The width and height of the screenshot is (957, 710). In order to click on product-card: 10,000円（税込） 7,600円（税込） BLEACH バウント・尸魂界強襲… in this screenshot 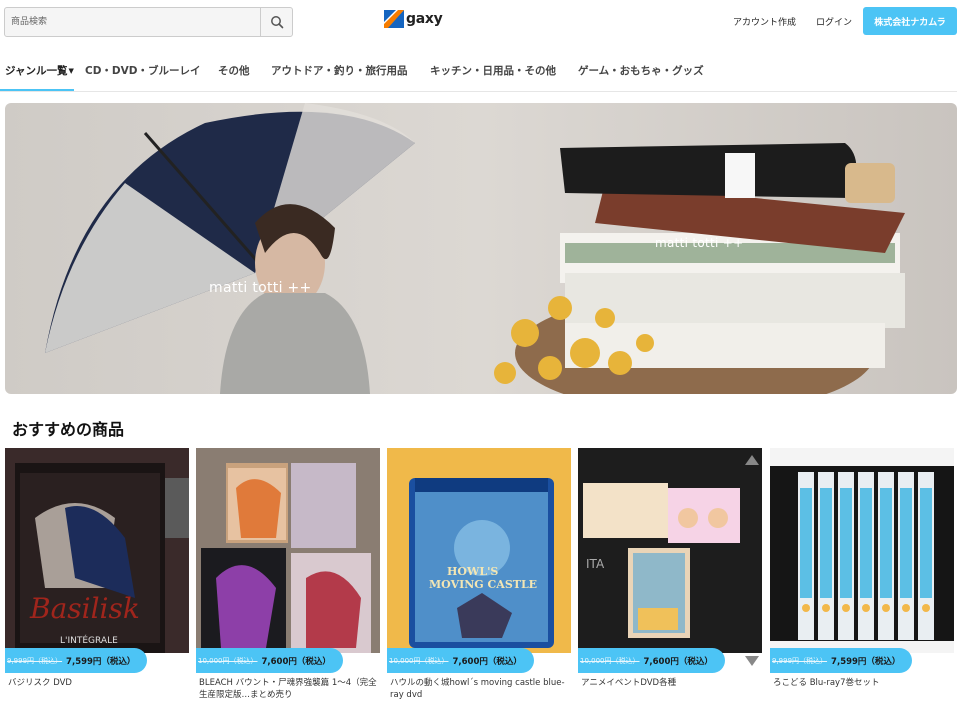, I will do `click(288, 579)`.